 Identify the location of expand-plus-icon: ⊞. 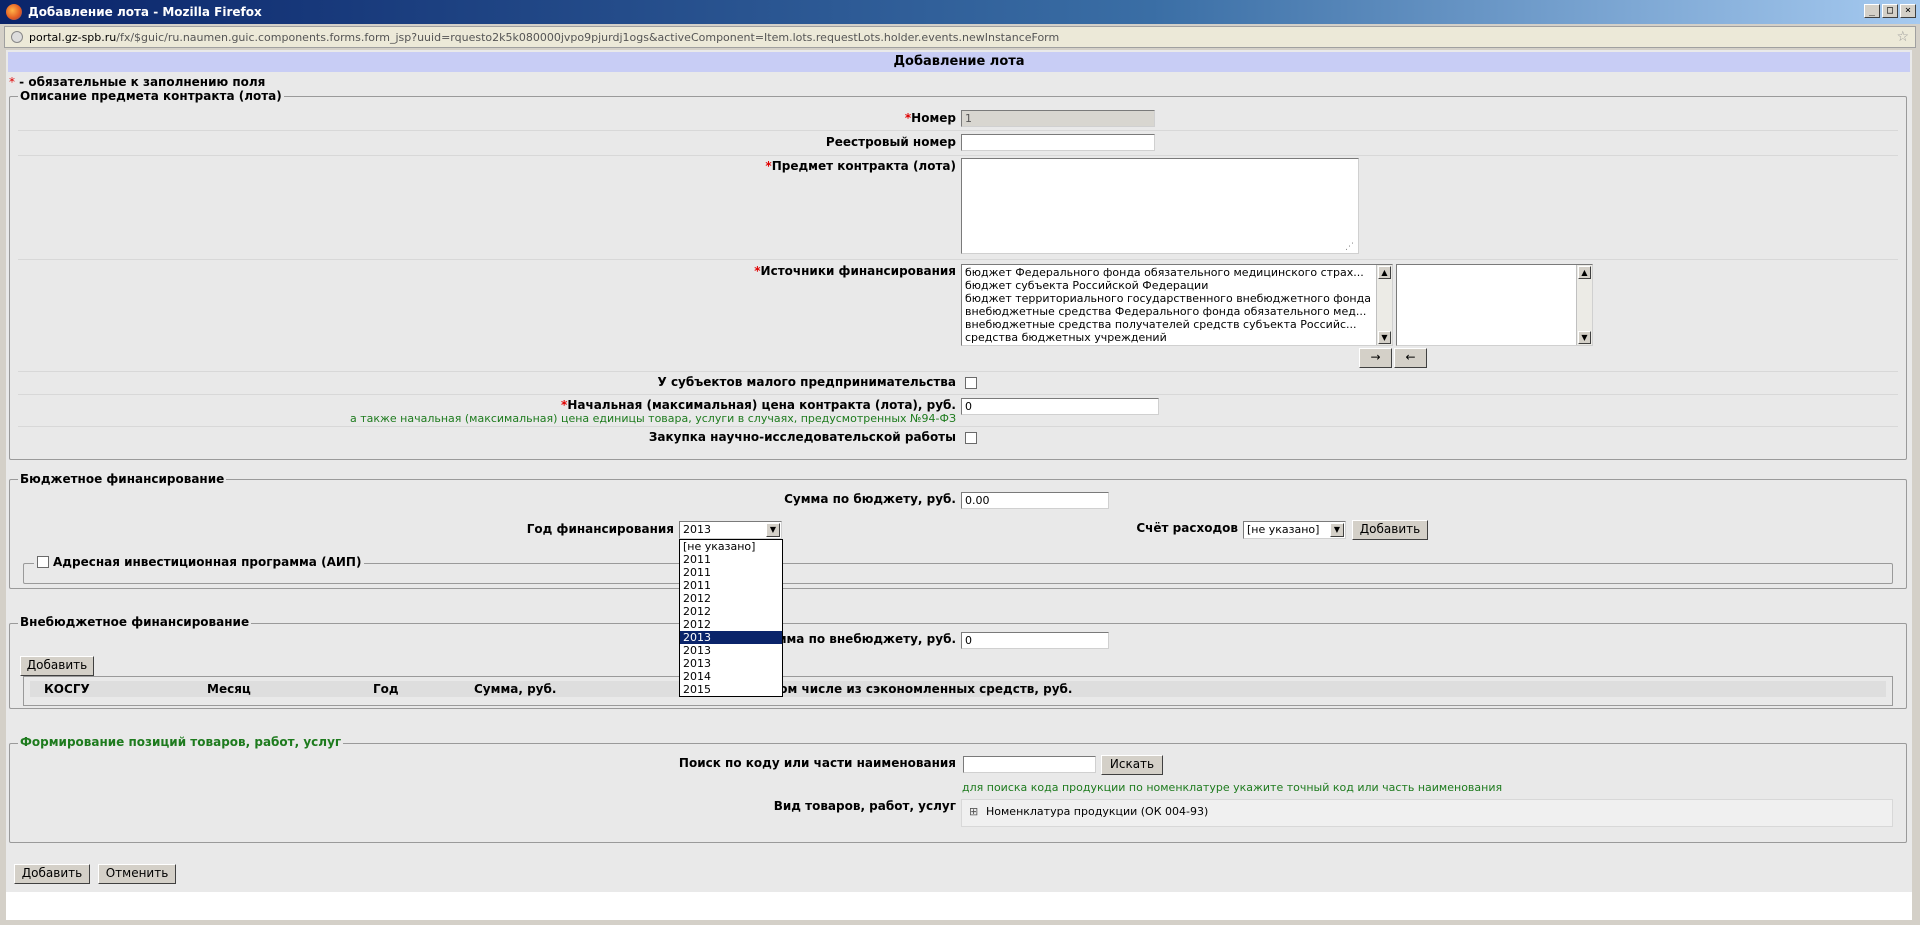
(973, 811).